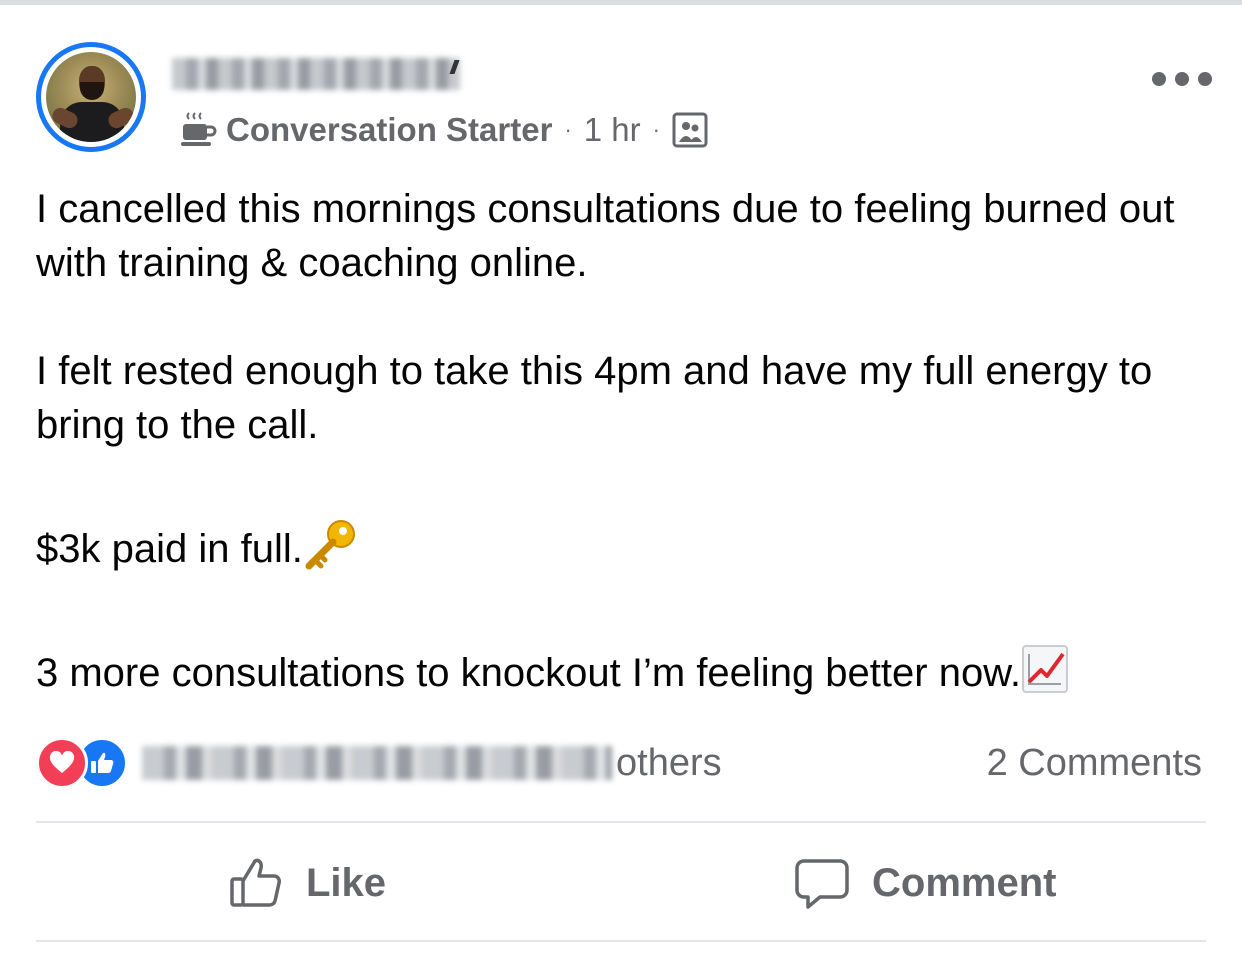 The height and width of the screenshot is (960, 1242). I want to click on chart-increasing-icon, so click(1044, 669).